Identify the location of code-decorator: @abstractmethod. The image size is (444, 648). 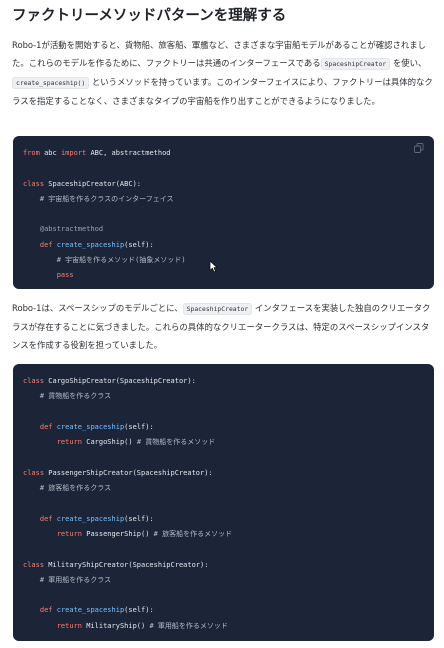
(71, 229).